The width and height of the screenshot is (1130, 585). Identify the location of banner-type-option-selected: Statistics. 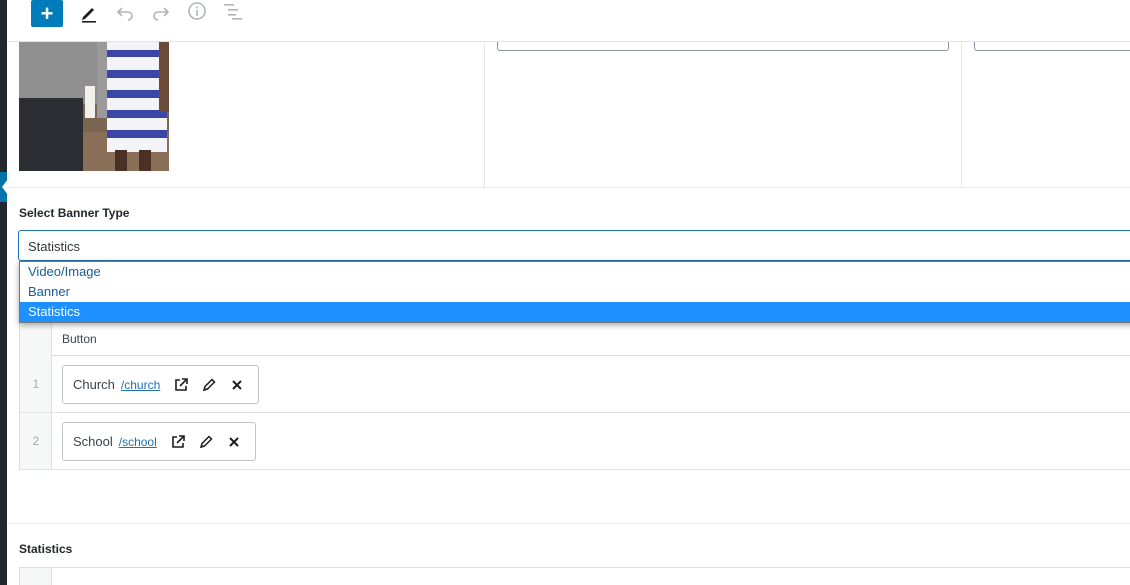
(575, 312).